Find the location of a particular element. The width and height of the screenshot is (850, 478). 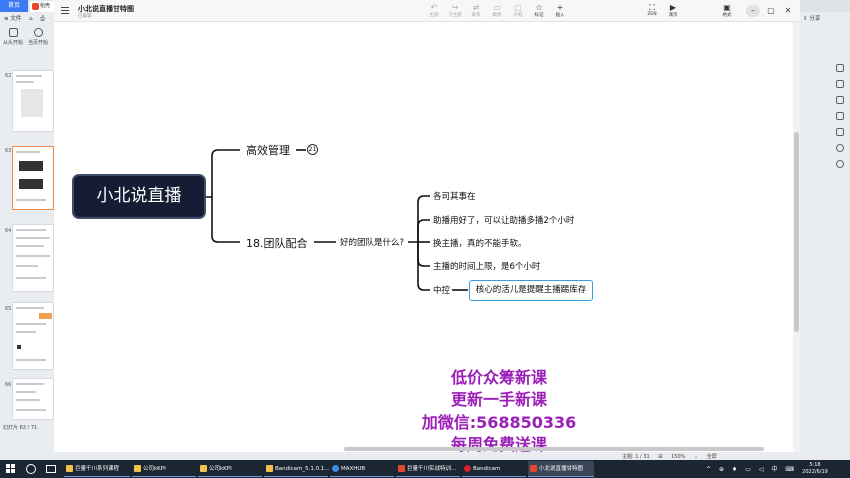

toolbar-label: 插入 is located at coordinates (560, 15).